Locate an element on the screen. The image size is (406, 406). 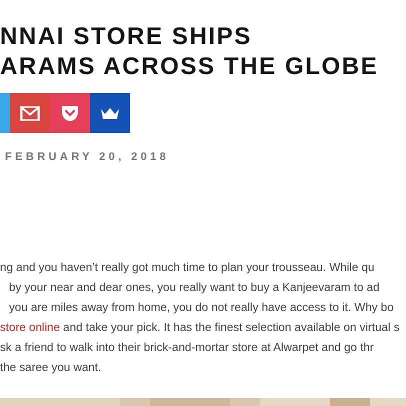
article-title: NNAI STORE SHIPS is located at coordinates (126, 37).